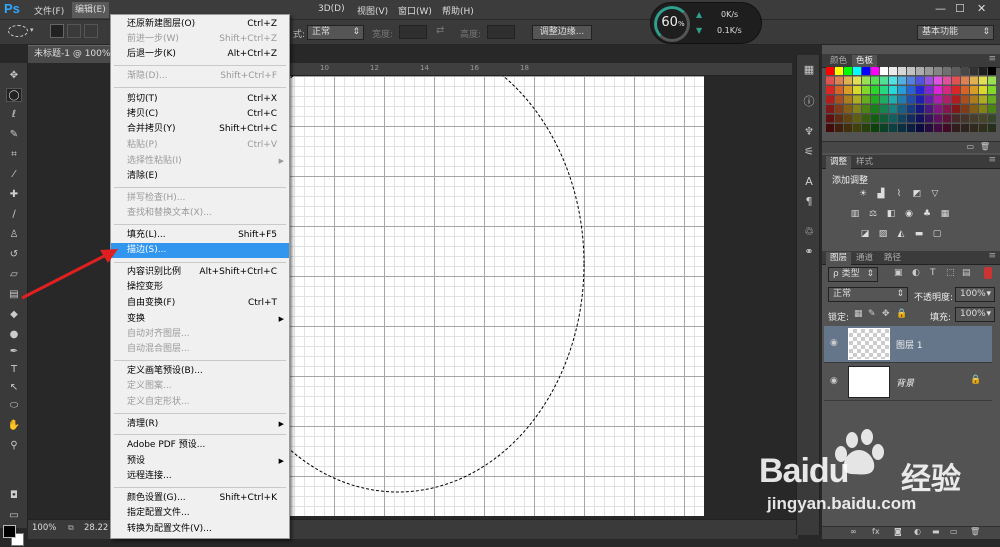 This screenshot has height=547, width=1000. I want to click on levels-icon: ▟, so click(881, 194).